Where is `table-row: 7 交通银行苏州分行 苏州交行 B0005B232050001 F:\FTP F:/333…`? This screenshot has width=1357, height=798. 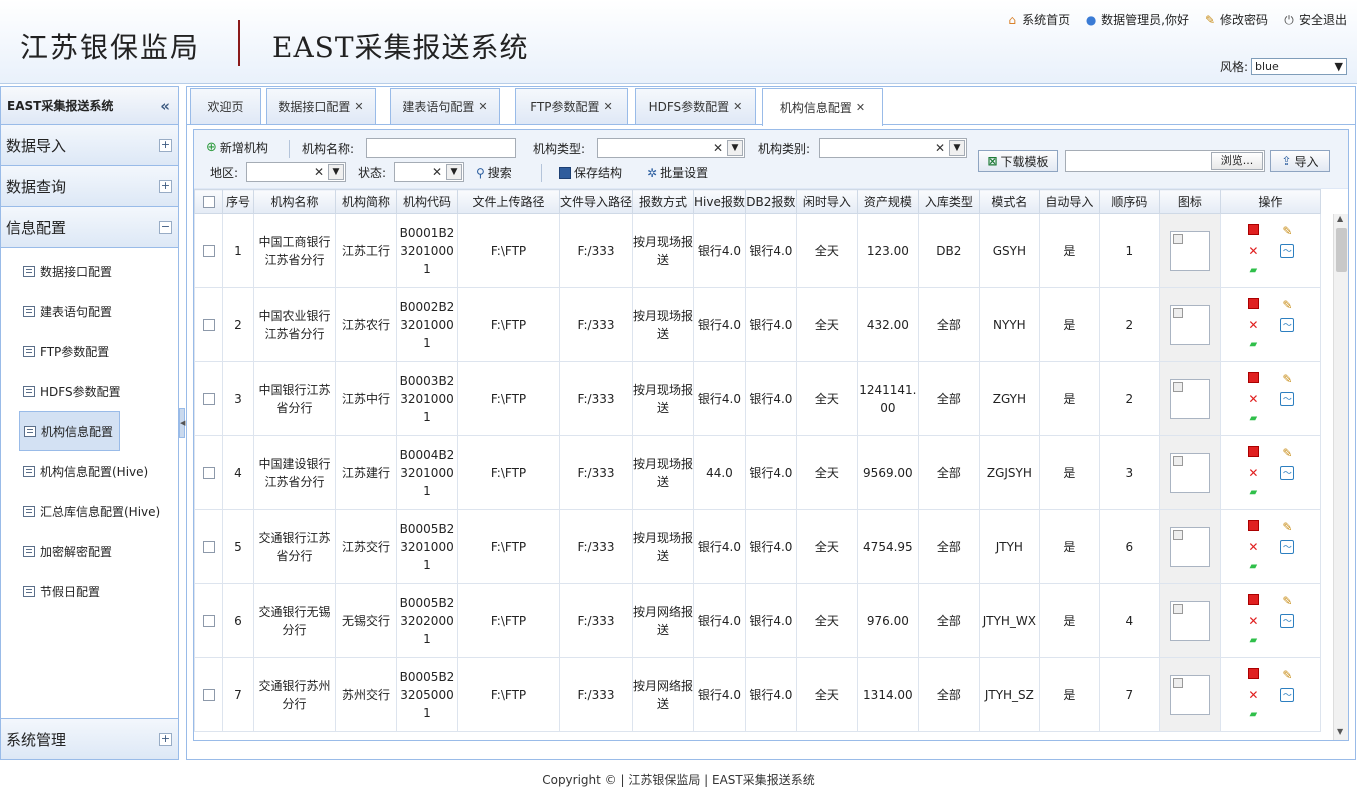
table-row: 7 交通银行苏州分行 苏州交行 B0005B232050001 F:\FTP F:/333… is located at coordinates (757, 694).